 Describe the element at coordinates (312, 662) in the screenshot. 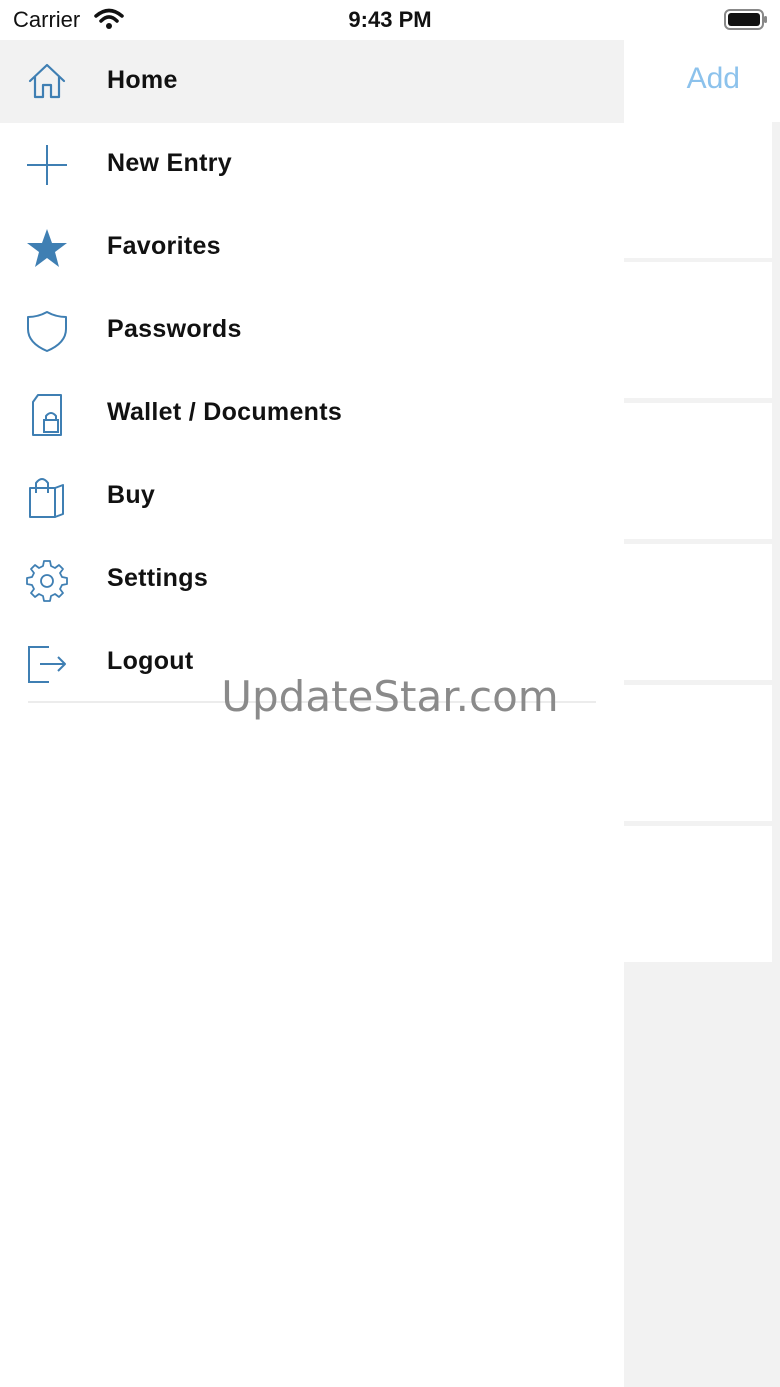

I see `menu-item-logout: Logout` at that location.